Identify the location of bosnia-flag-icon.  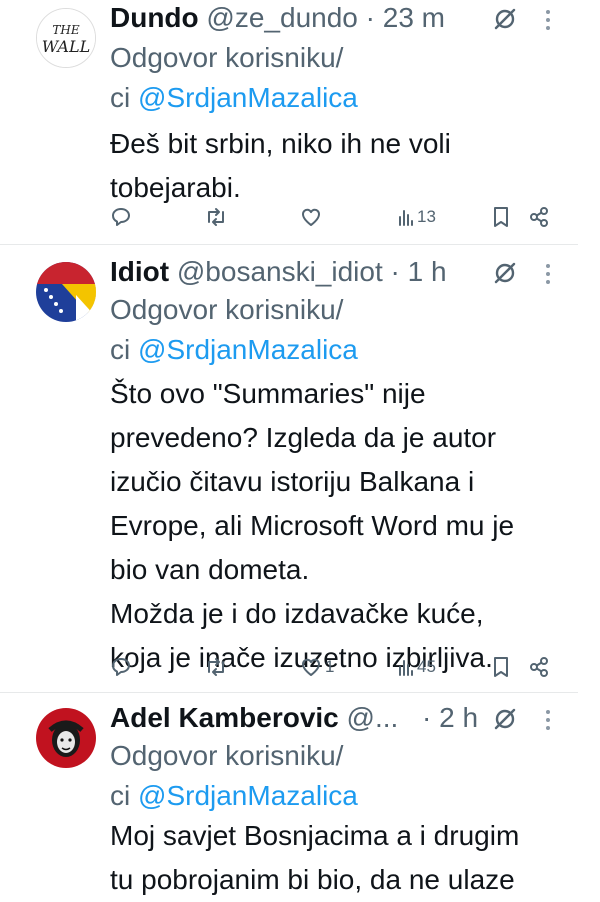
(66, 292).